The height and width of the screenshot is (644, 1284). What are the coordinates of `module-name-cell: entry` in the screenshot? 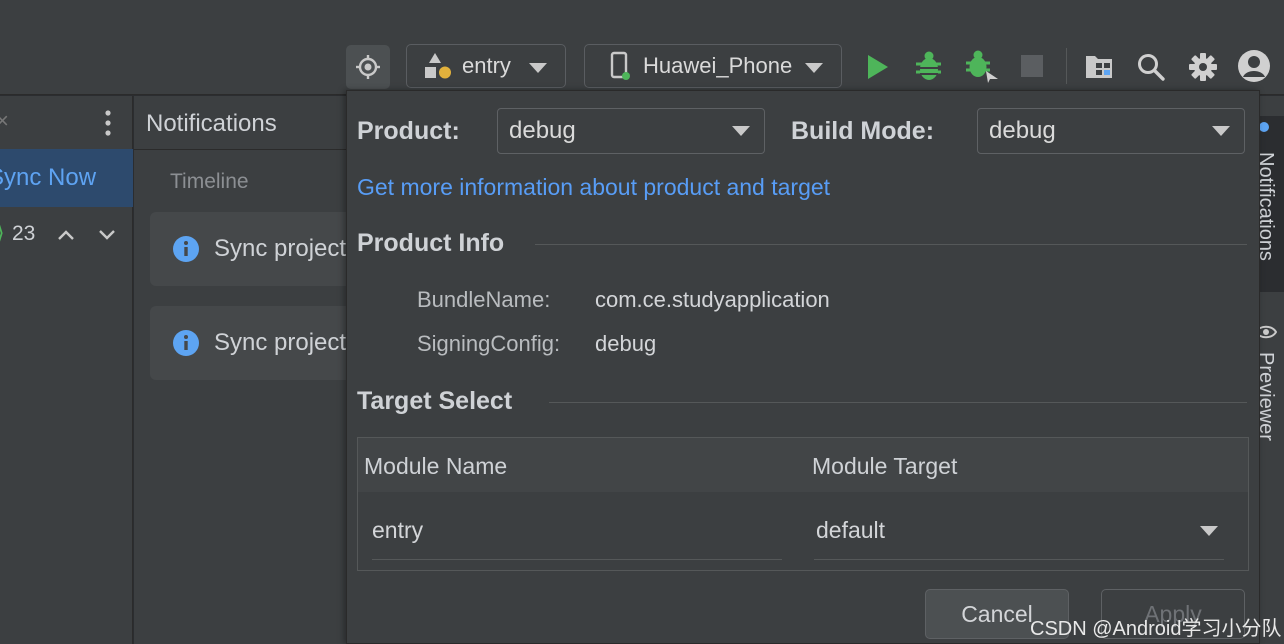 It's located at (398, 530).